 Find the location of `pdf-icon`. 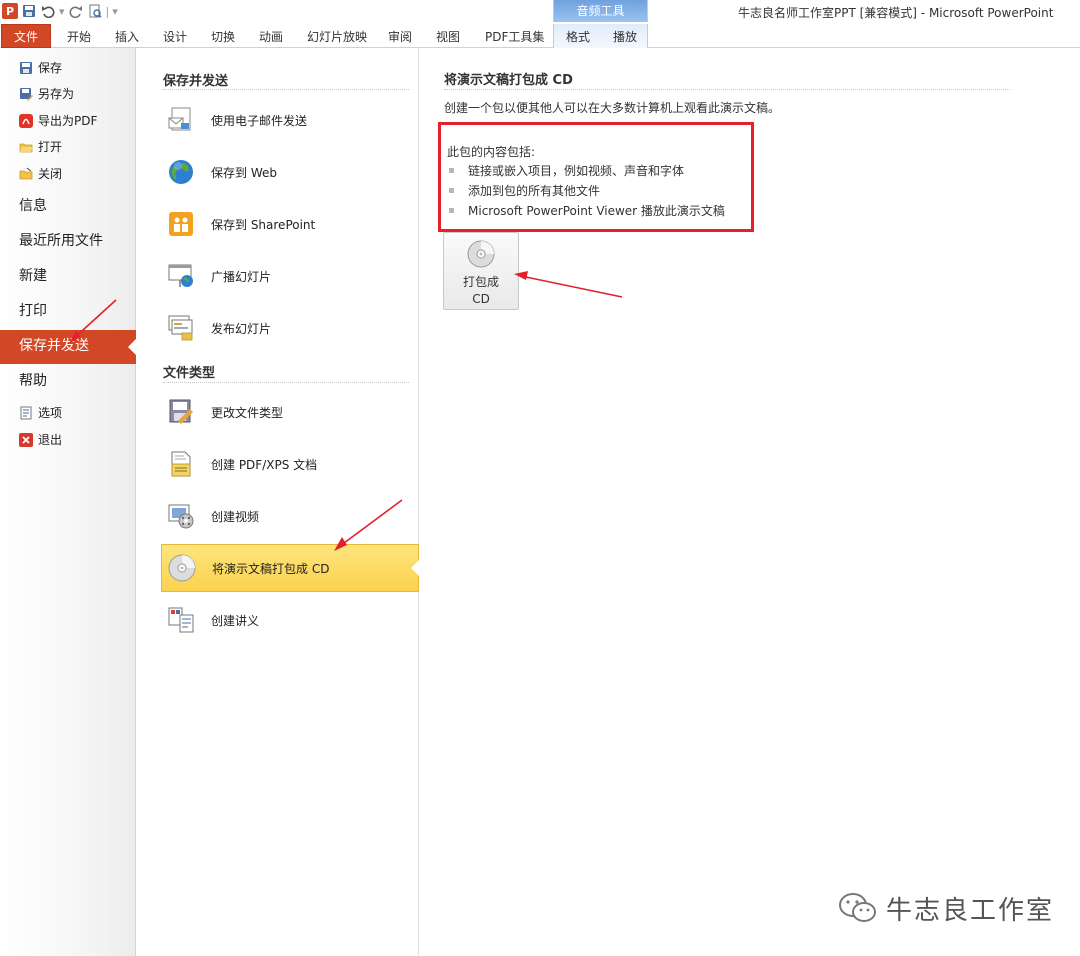

pdf-icon is located at coordinates (26, 121).